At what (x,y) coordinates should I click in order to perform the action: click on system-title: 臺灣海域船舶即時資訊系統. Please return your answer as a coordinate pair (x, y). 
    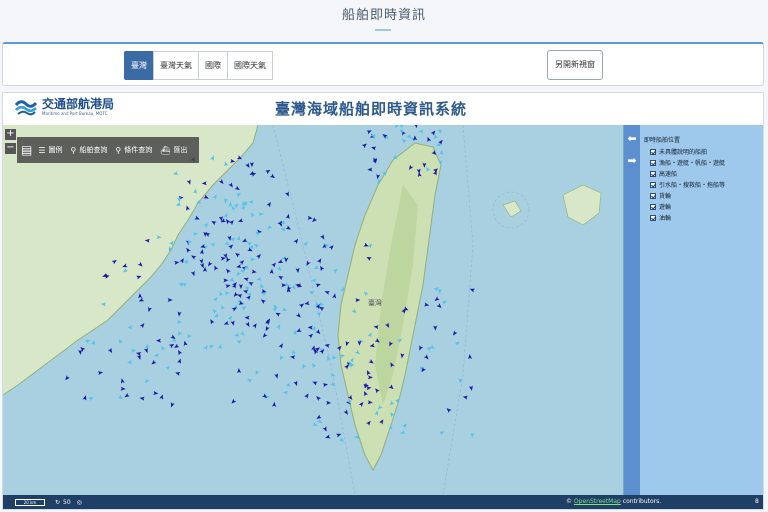
    Looking at the image, I should click on (370, 109).